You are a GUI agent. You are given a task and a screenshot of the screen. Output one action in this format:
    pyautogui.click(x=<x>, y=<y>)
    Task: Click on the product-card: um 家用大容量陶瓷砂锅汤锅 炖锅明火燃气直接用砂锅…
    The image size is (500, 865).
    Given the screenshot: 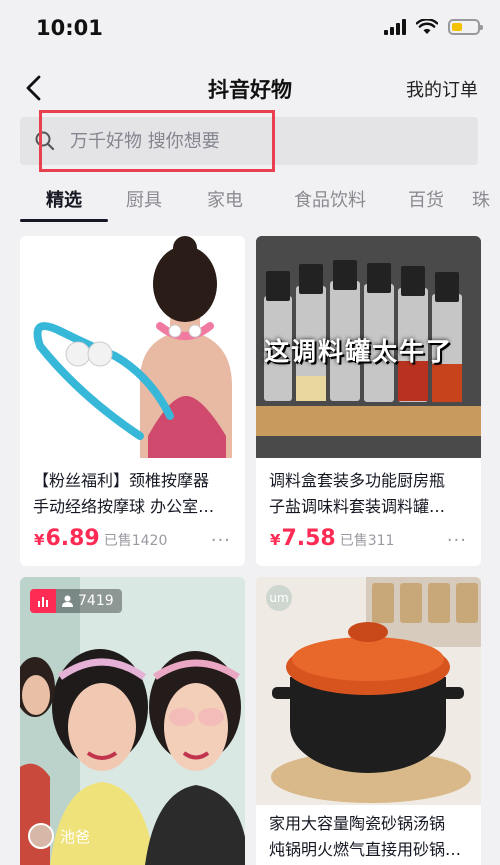 What is the action you would take?
    pyautogui.click(x=368, y=721)
    